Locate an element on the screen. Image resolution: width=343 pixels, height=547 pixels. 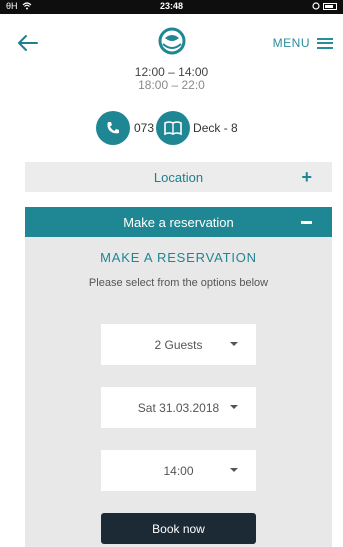
location-accordion: Location + is located at coordinates (178, 177).